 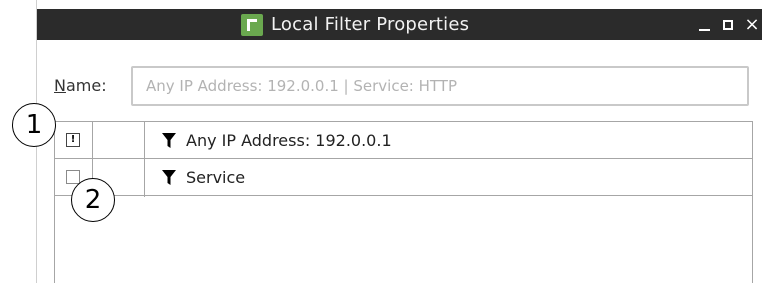 What do you see at coordinates (704, 29) in the screenshot?
I see `minimize-icon` at bounding box center [704, 29].